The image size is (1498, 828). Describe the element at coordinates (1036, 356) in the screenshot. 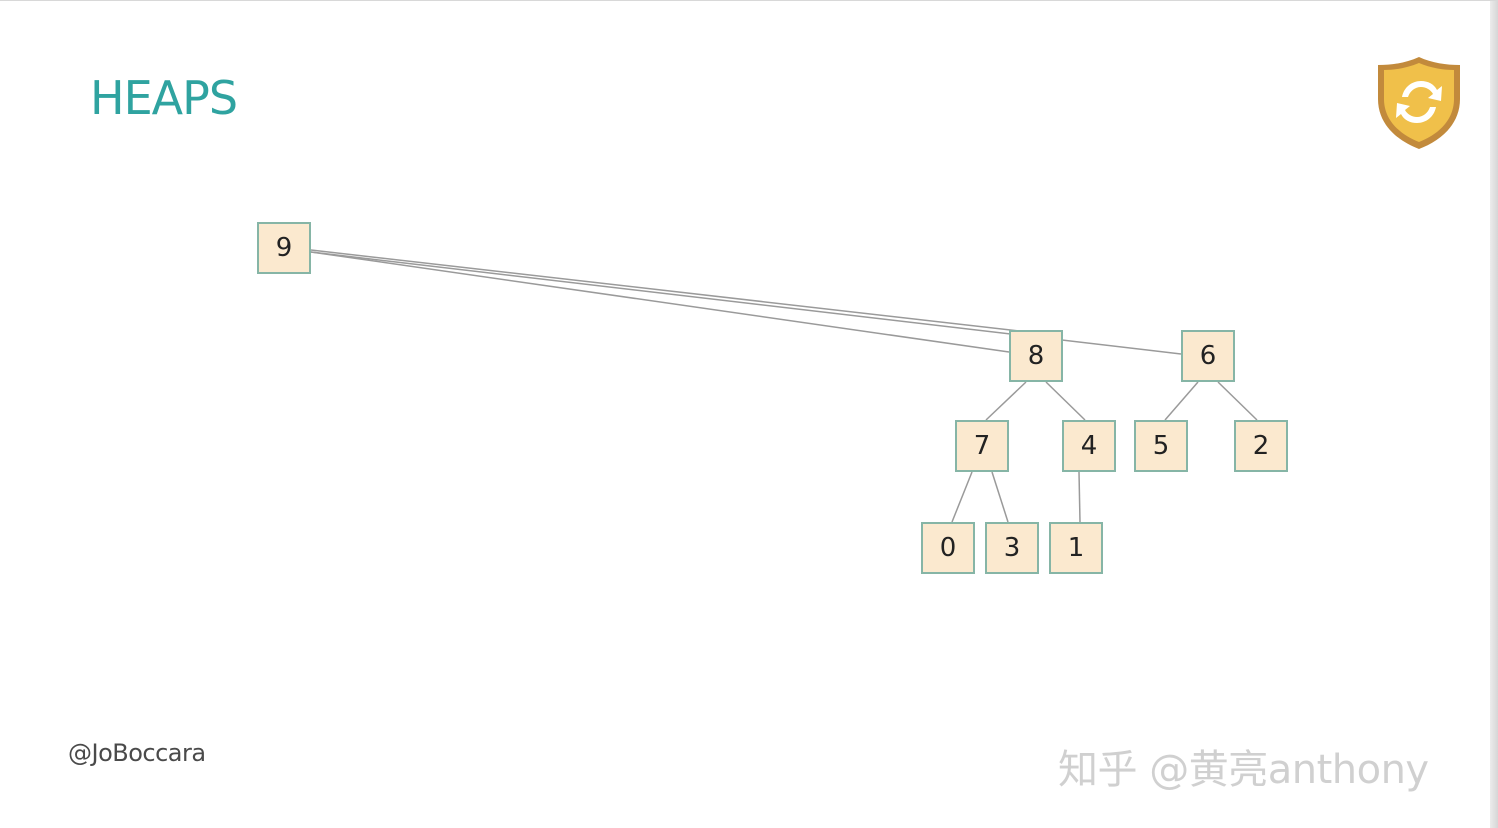

I see `heap-node-8: 8` at that location.